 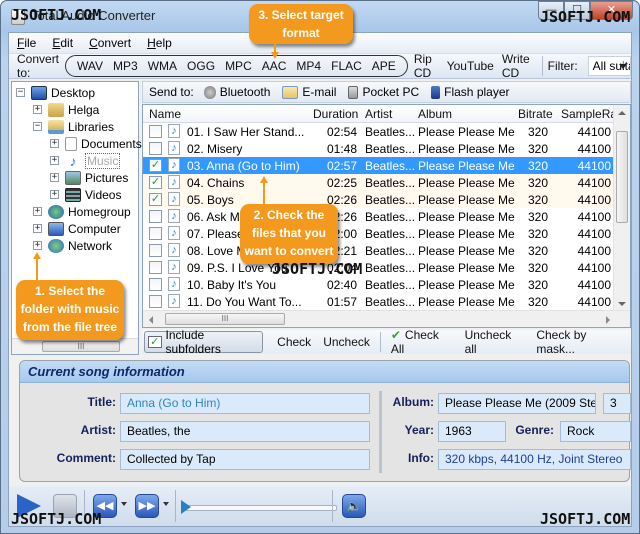 I want to click on uncheck-button: Uncheck, so click(x=346, y=342).